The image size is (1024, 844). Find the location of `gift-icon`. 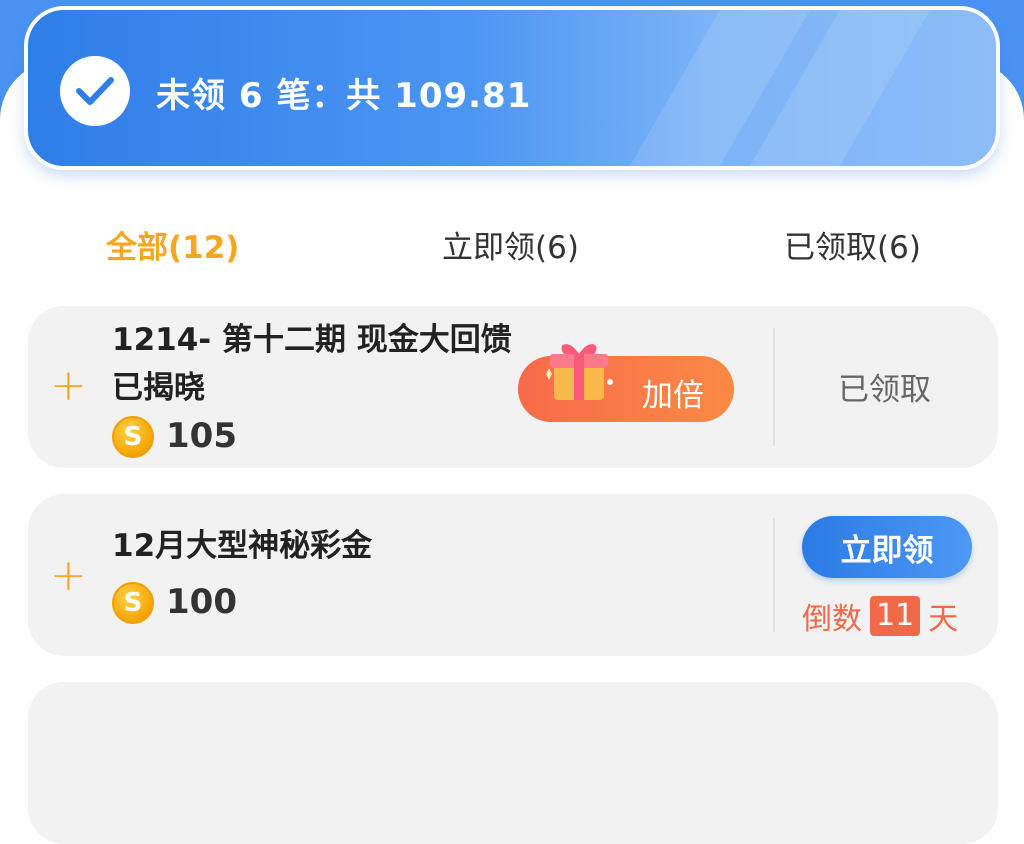

gift-icon is located at coordinates (579, 372).